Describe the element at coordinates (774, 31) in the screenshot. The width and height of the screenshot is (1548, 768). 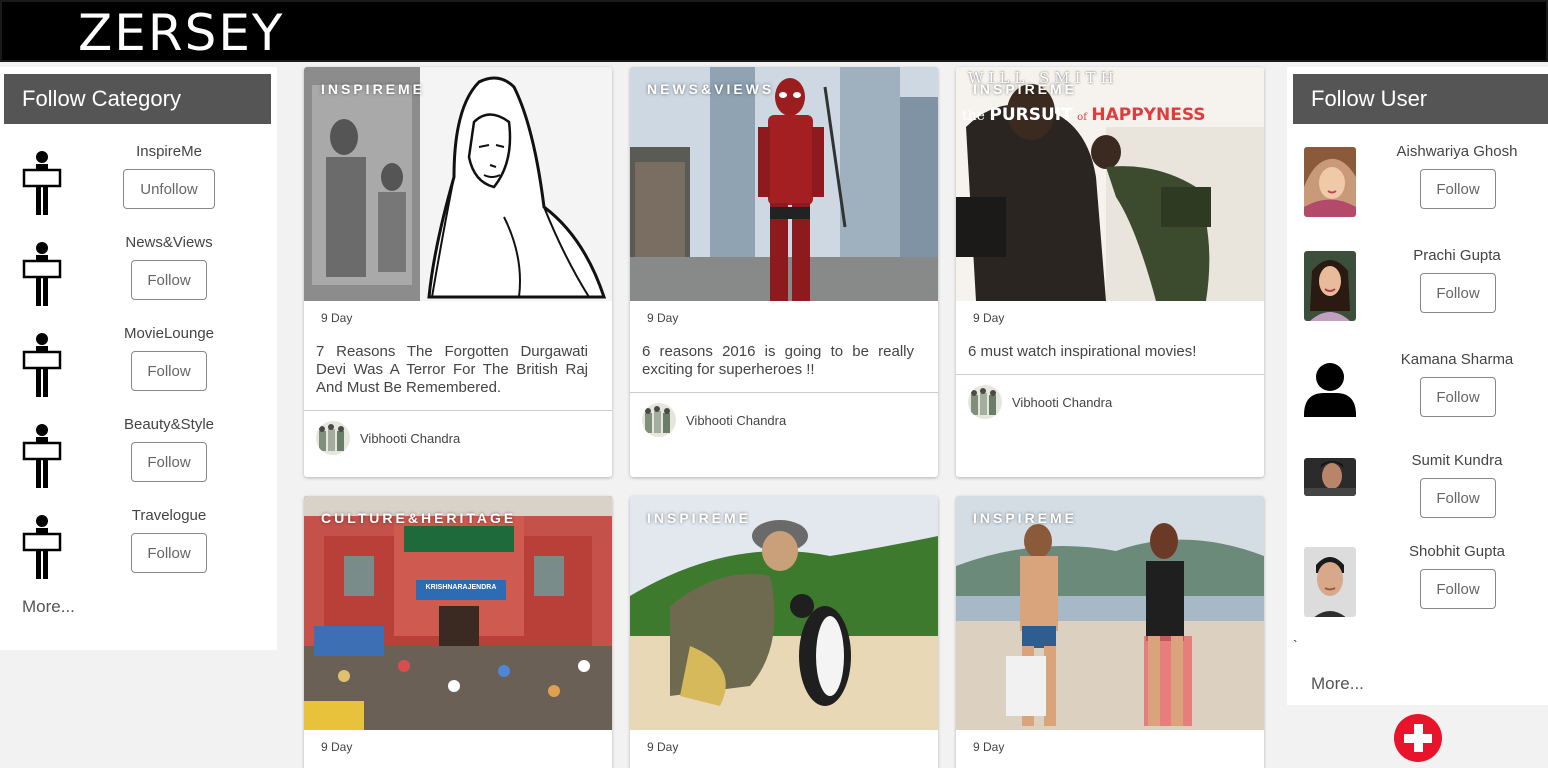
I see `top-bar: ZERSEY` at that location.